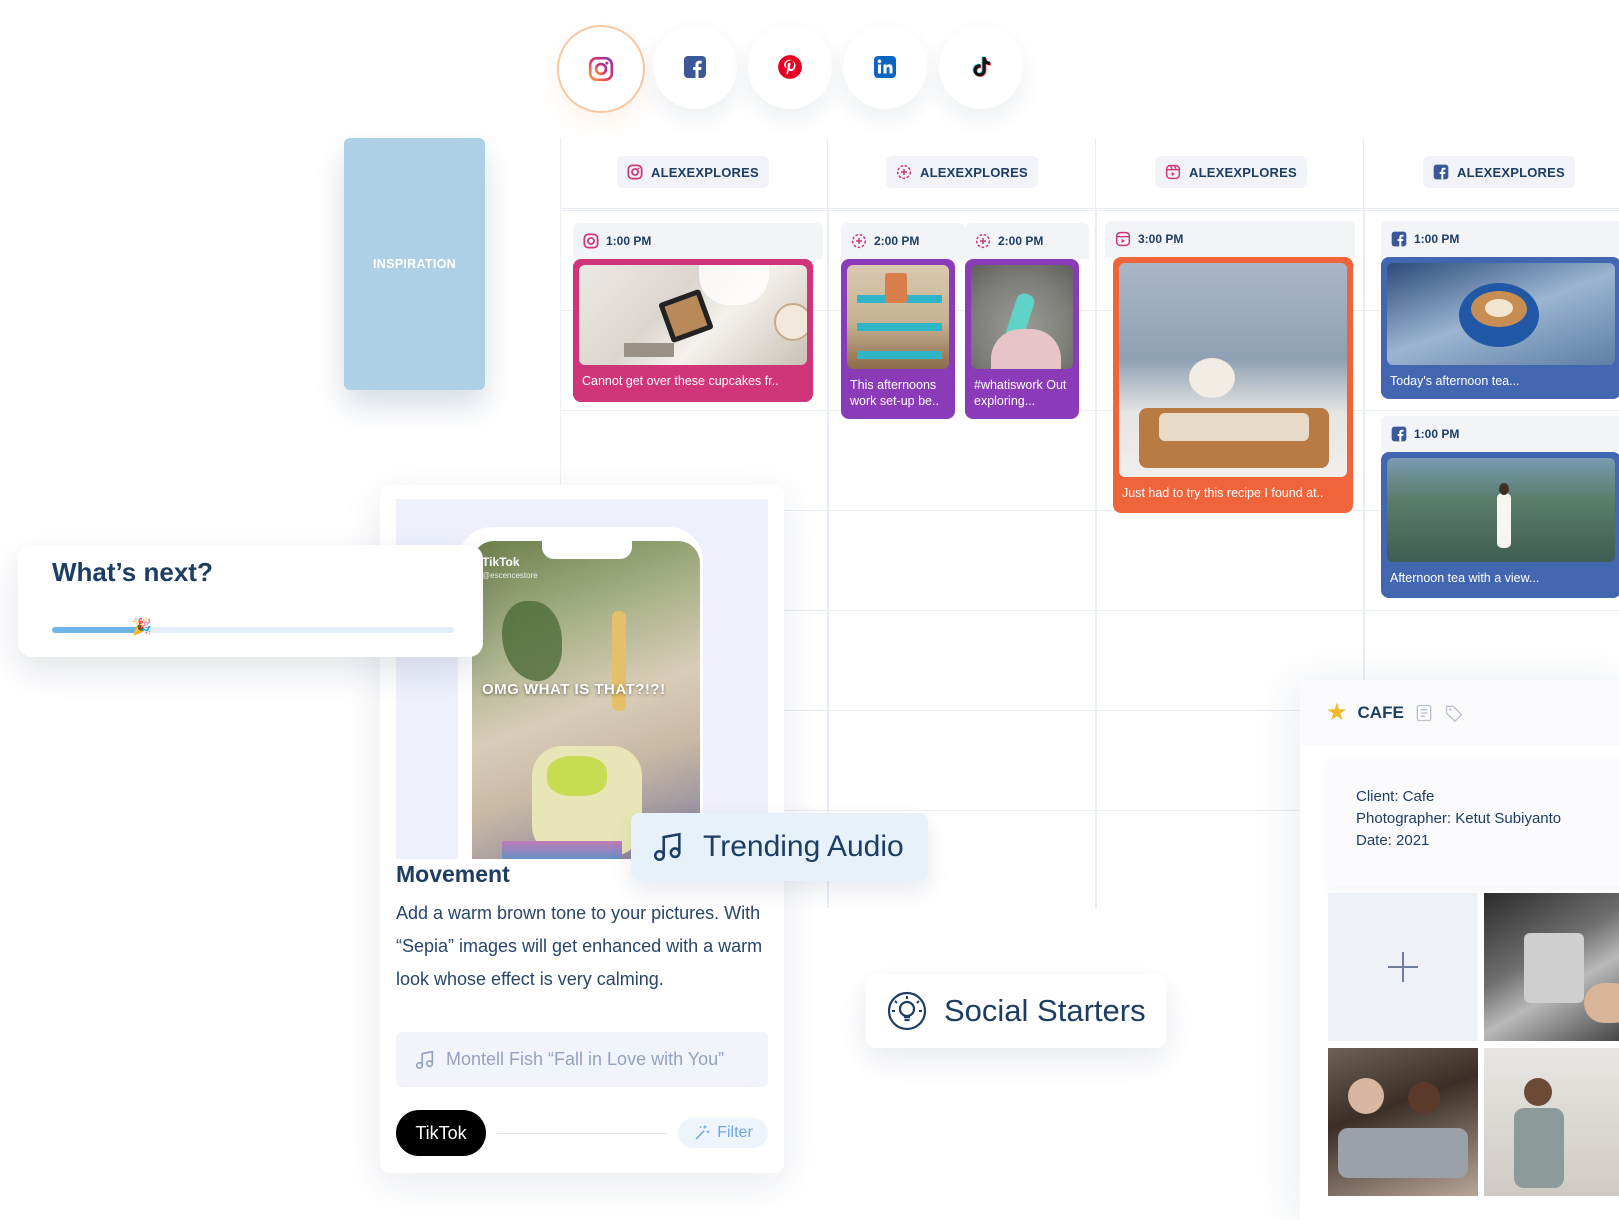 Image resolution: width=1619 pixels, height=1220 pixels. I want to click on social-tab-instagram, so click(601, 69).